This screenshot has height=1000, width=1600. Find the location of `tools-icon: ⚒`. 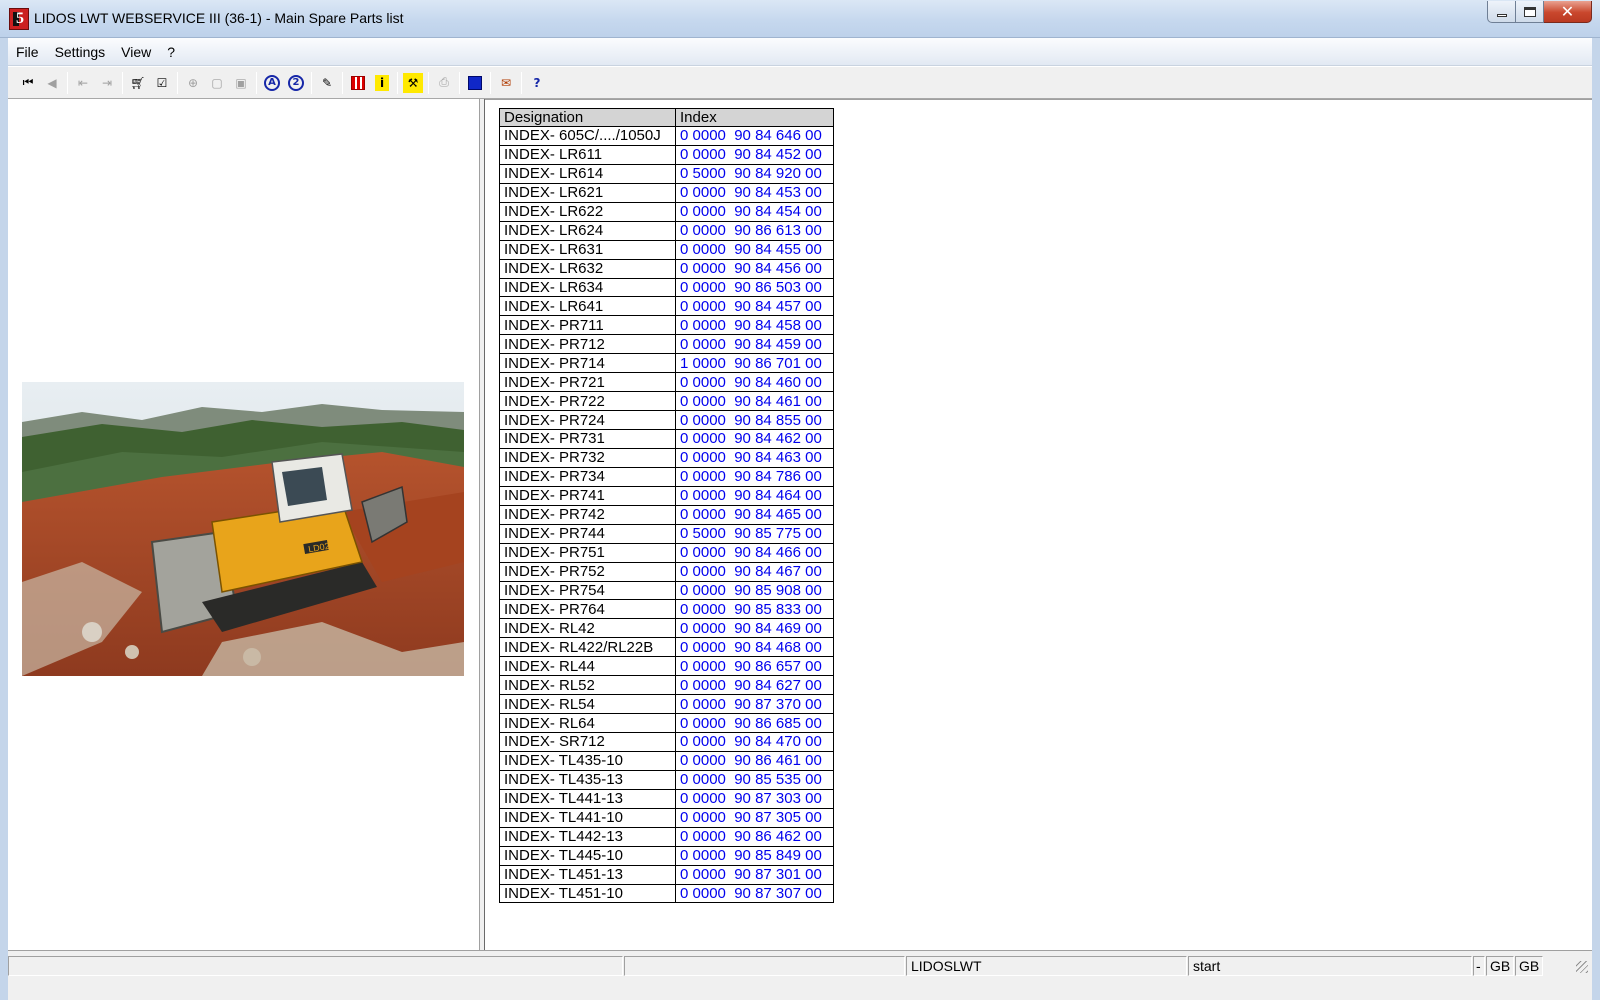

tools-icon: ⚒ is located at coordinates (413, 82).